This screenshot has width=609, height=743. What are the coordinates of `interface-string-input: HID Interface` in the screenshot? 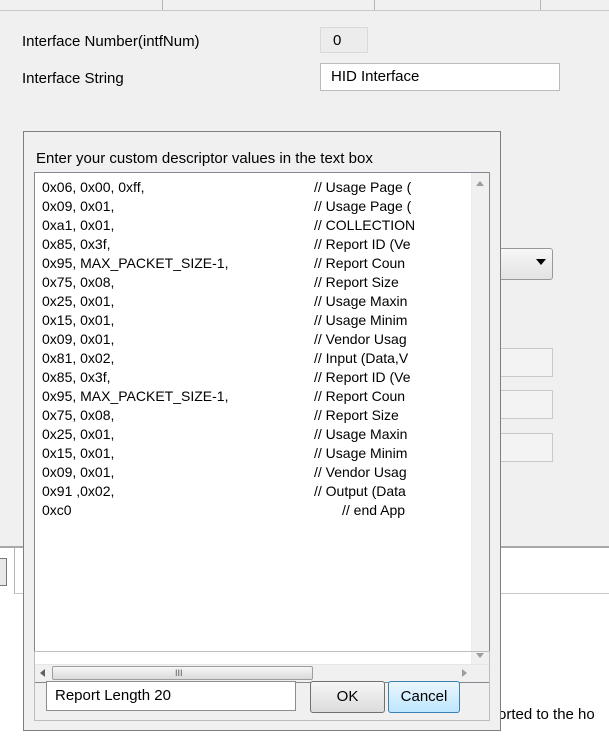 It's located at (440, 77).